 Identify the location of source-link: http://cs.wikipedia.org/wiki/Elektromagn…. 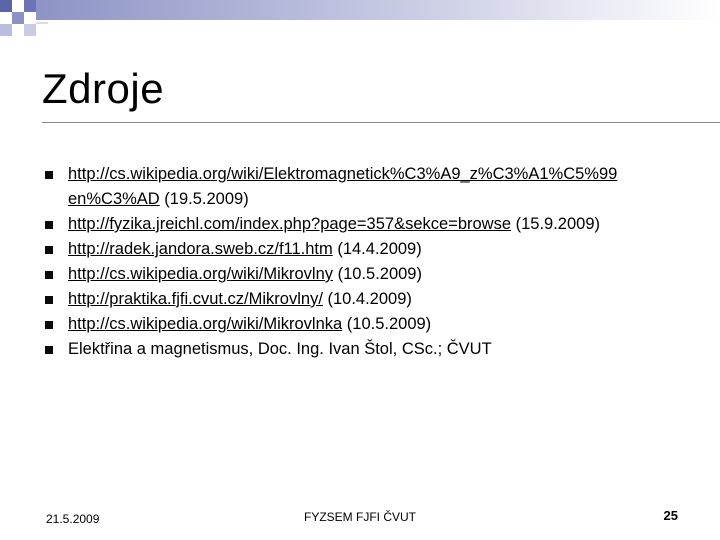
(342, 186).